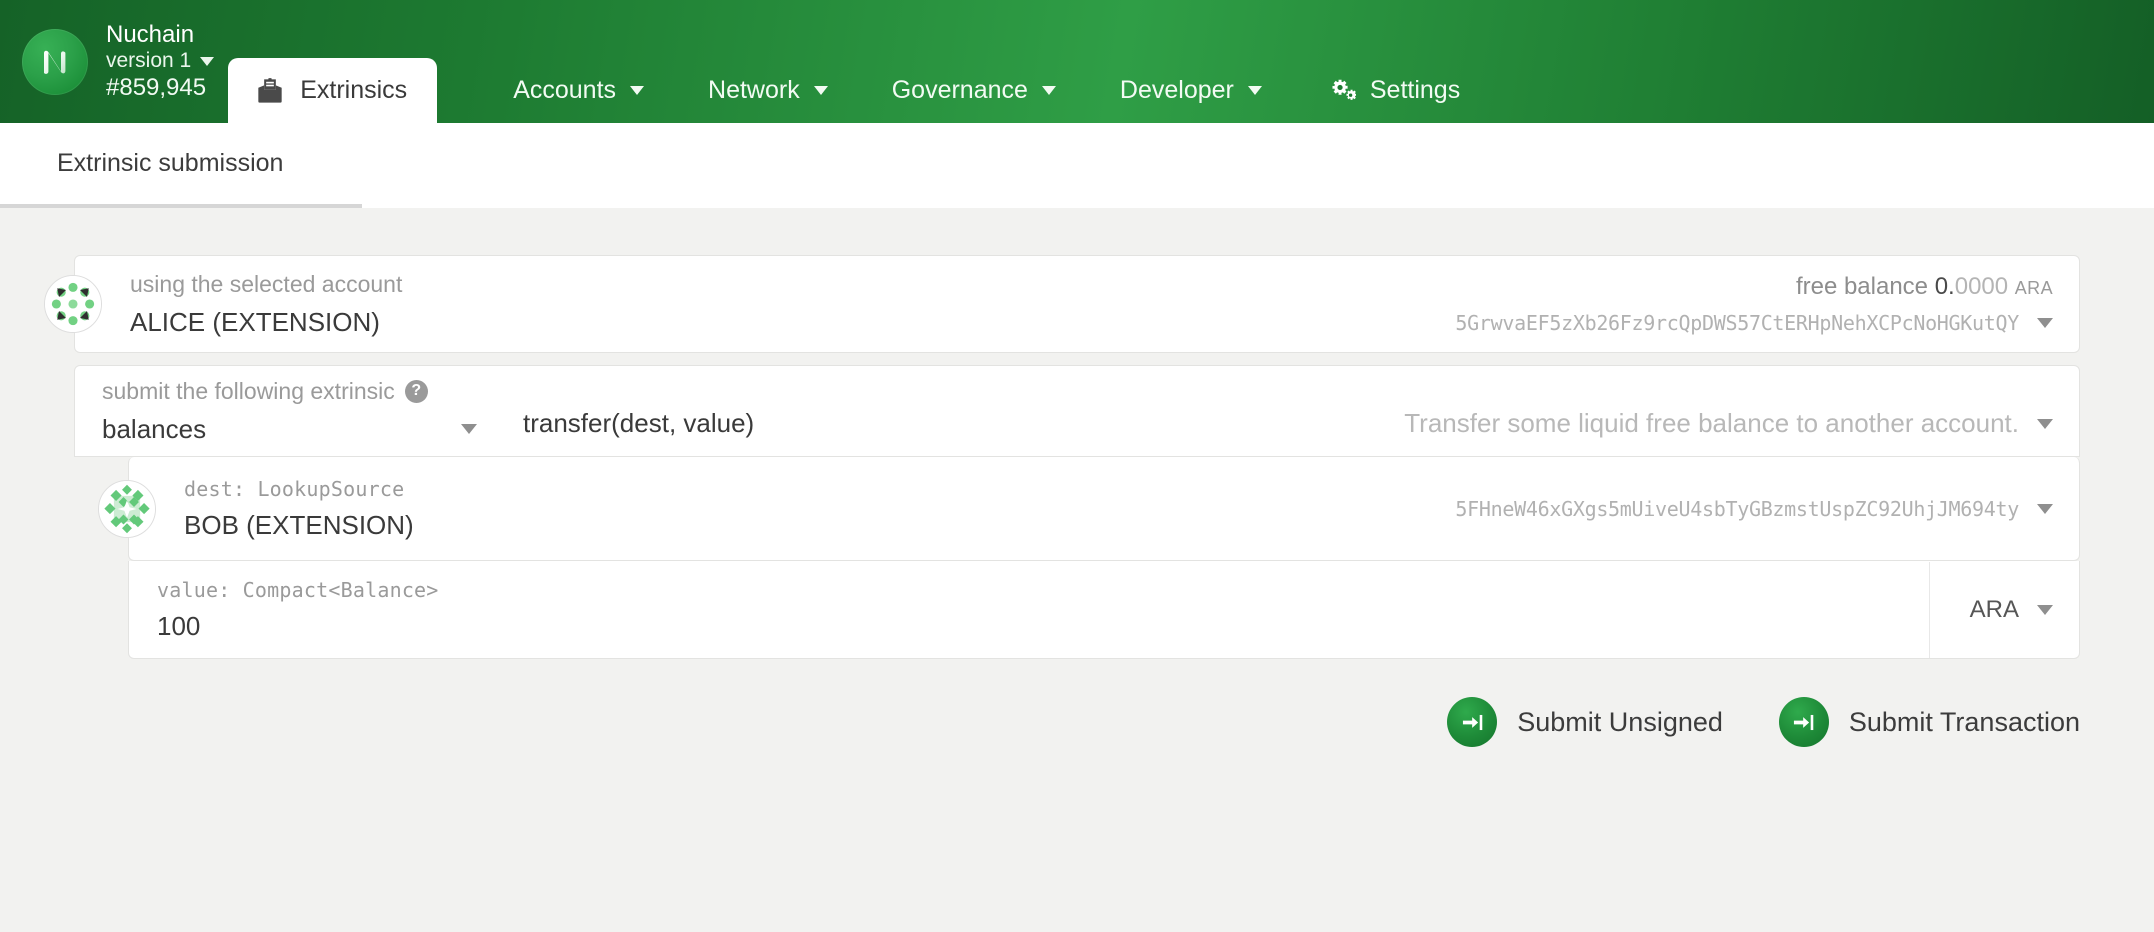 This screenshot has width=2154, height=932. Describe the element at coordinates (1944, 286) in the screenshot. I see `free-balance-integer: 0.` at that location.